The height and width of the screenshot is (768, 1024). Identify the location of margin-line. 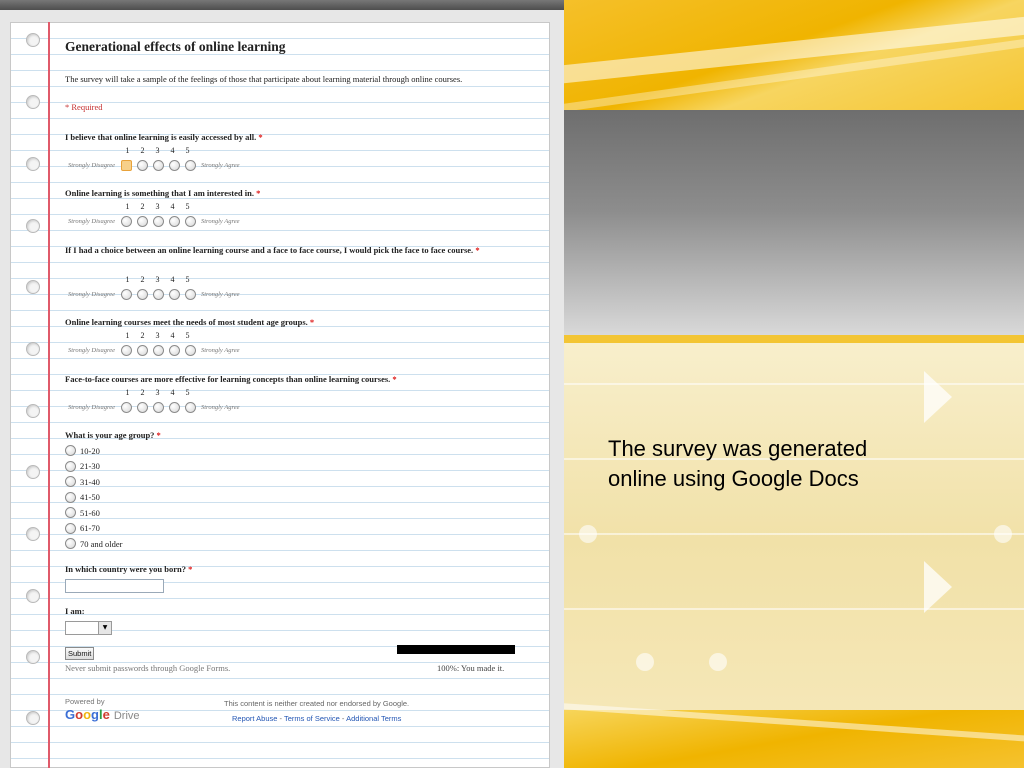
(49, 395).